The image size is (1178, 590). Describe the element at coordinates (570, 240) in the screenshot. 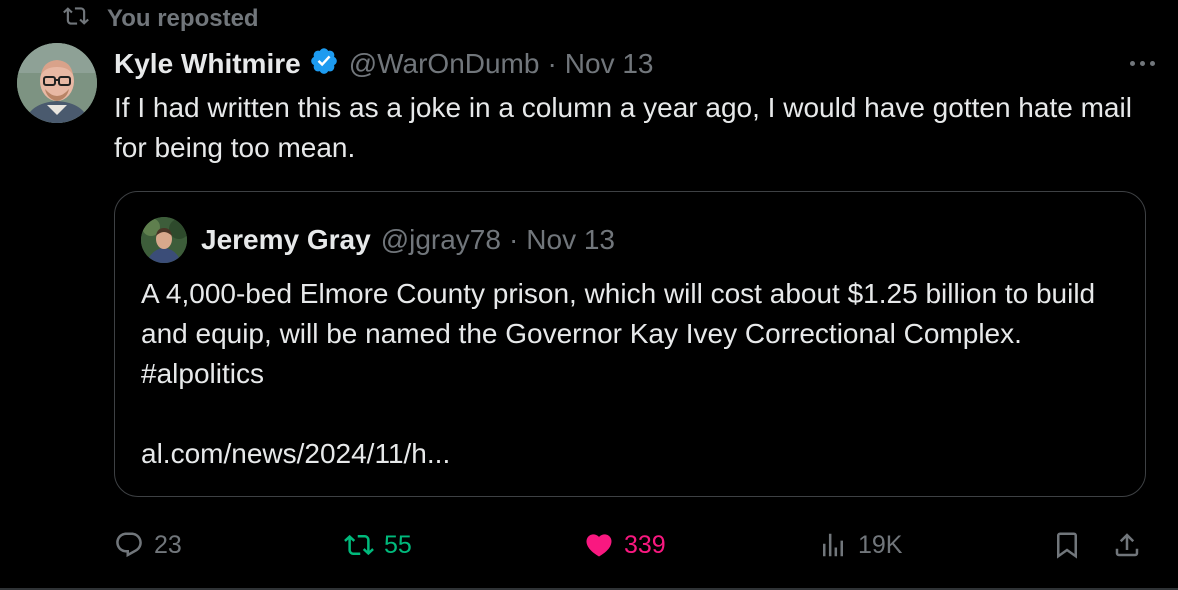

I see `quoted-tweet-date: Nov 13` at that location.